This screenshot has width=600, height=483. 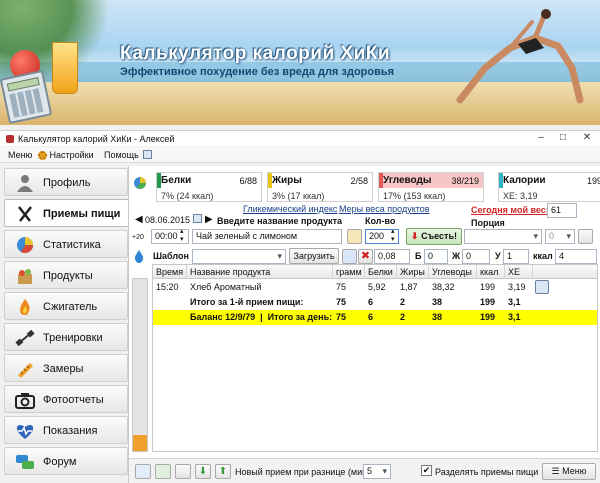 I want to click on print-icon, so click(x=183, y=471).